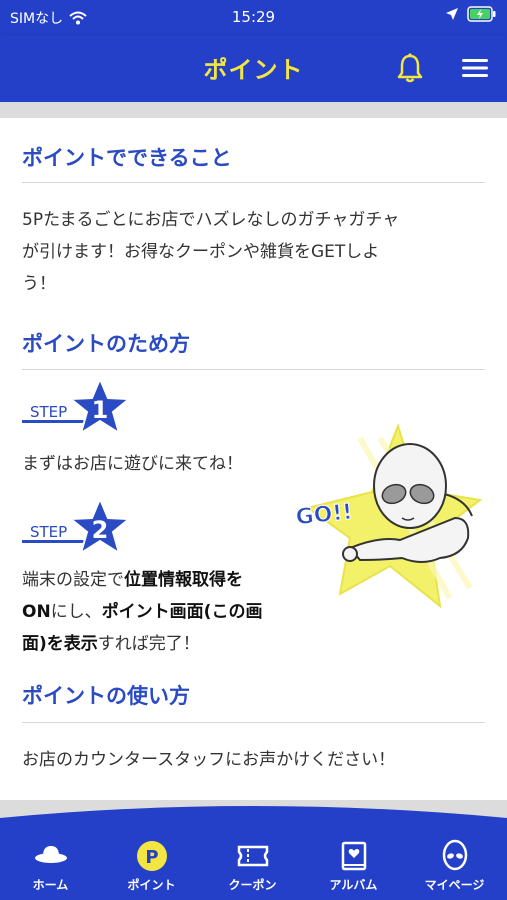  Describe the element at coordinates (76, 612) in the screenshot. I see `text-fragment: にし、` at that location.